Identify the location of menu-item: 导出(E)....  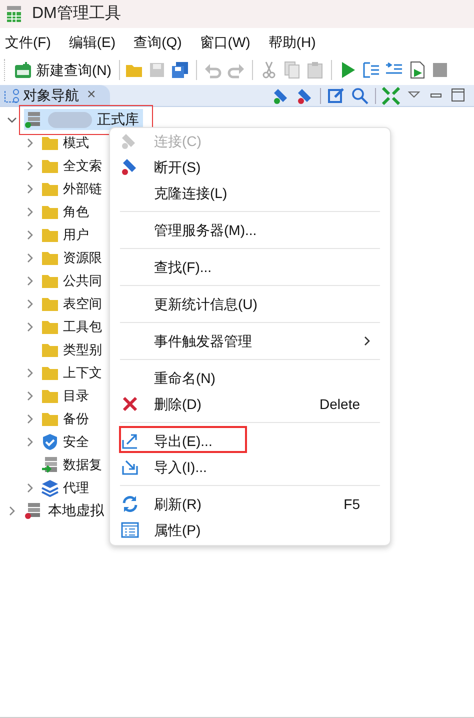
(250, 441).